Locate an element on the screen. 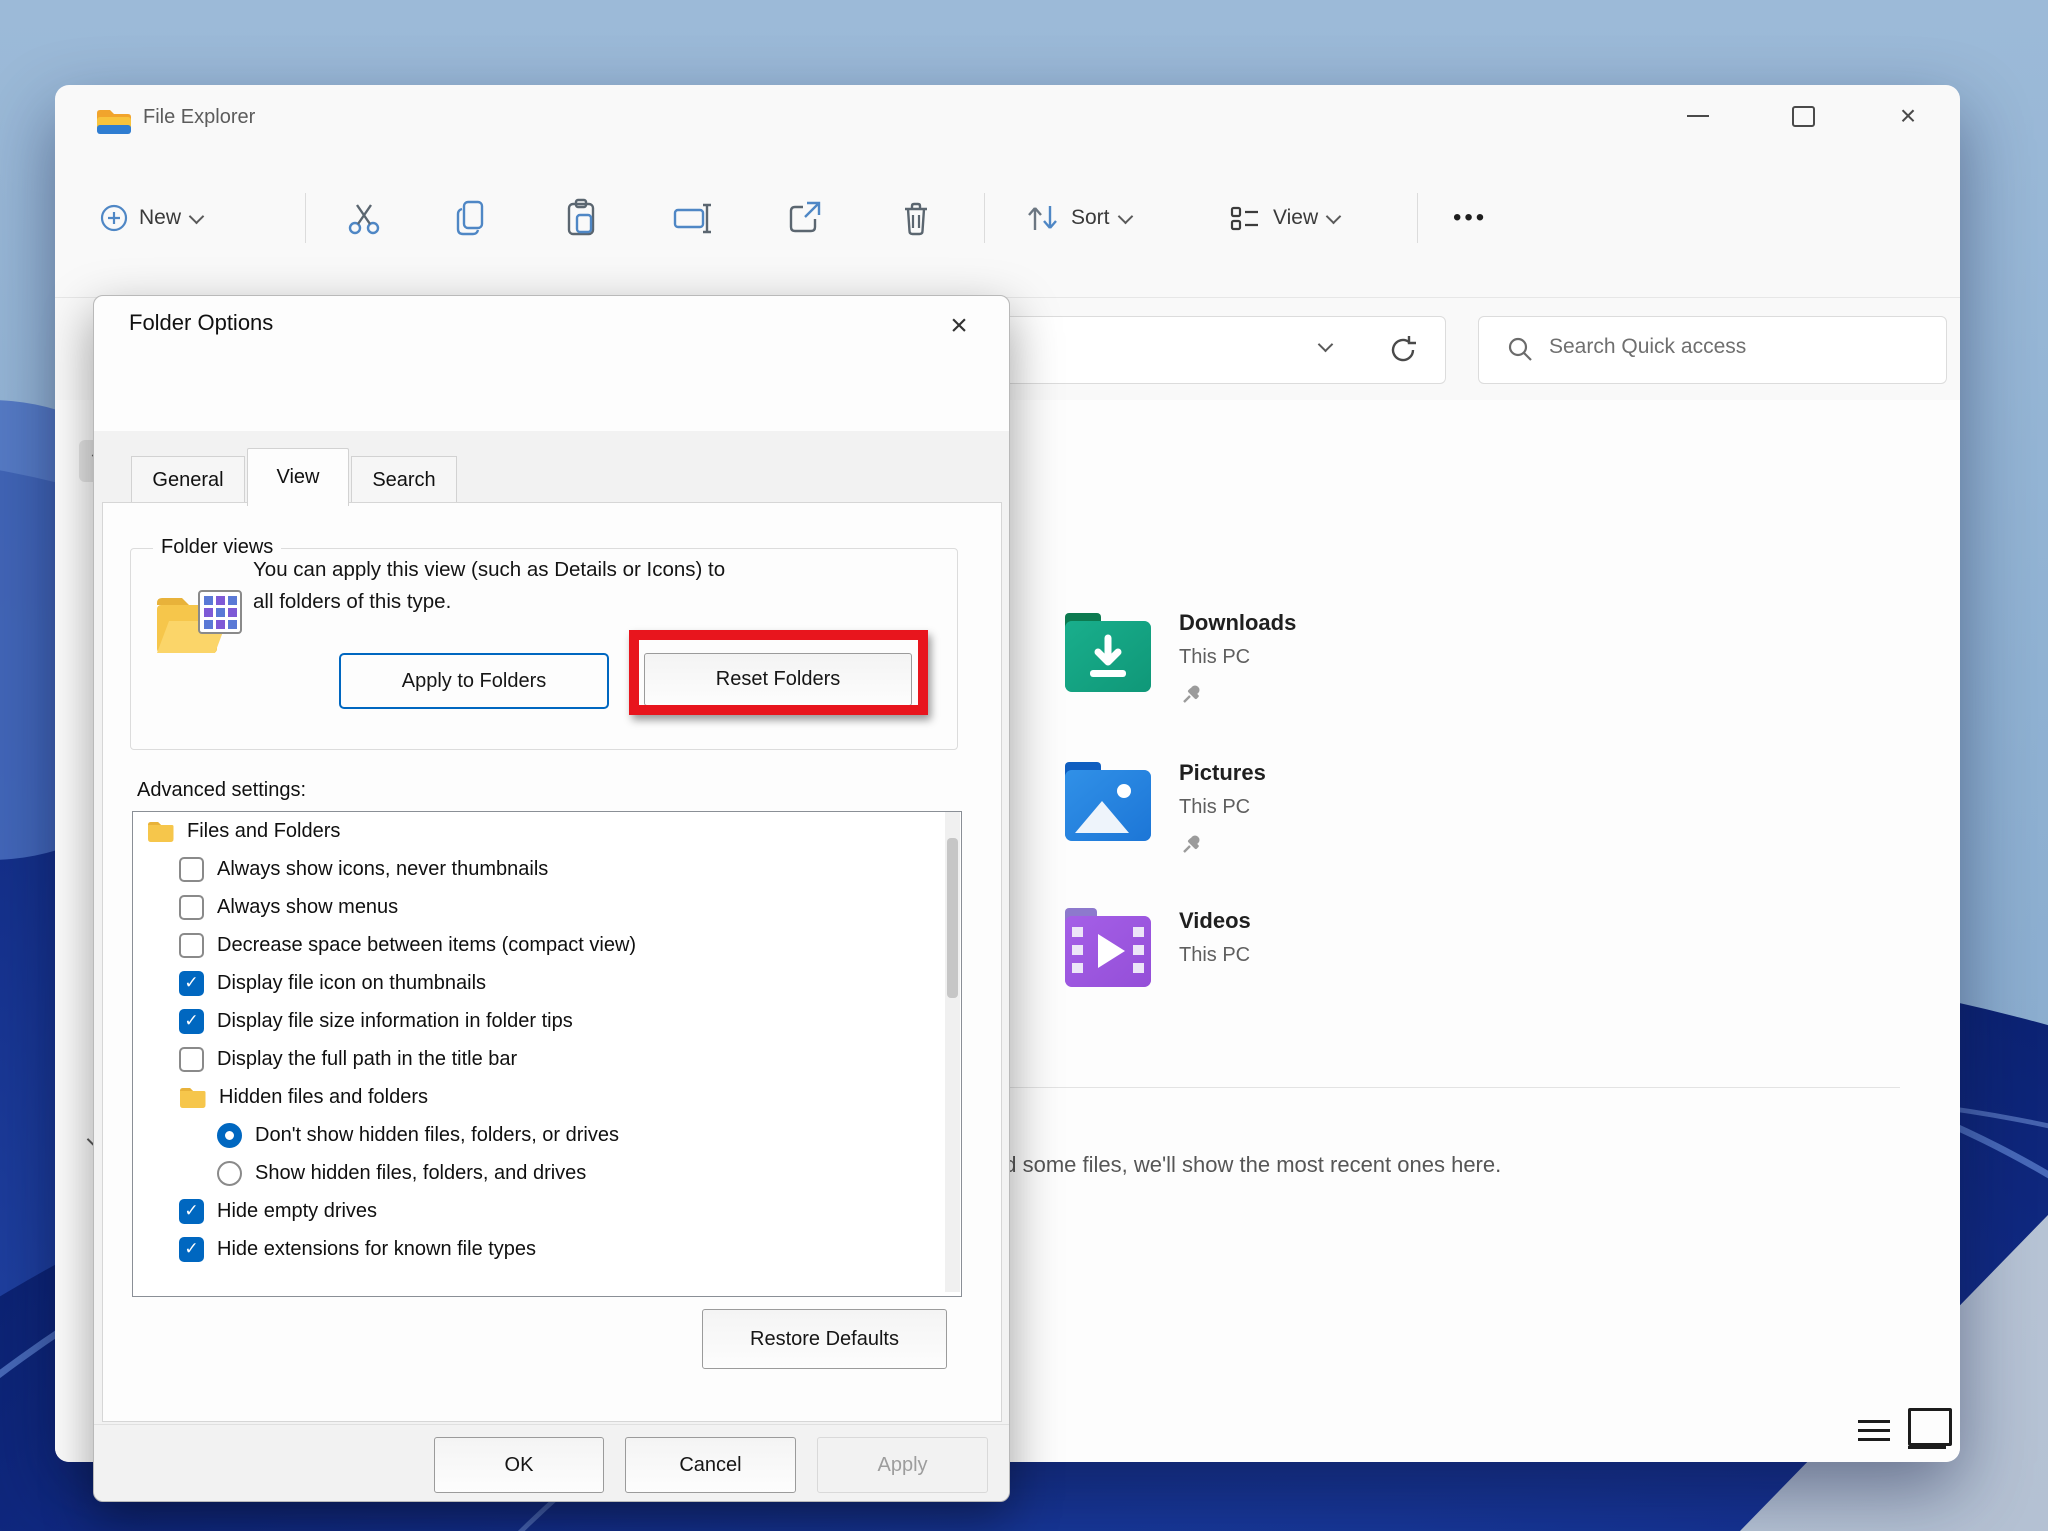 This screenshot has width=2048, height=1531. advanced-item: ✓ Hide empty drives is located at coordinates (547, 1211).